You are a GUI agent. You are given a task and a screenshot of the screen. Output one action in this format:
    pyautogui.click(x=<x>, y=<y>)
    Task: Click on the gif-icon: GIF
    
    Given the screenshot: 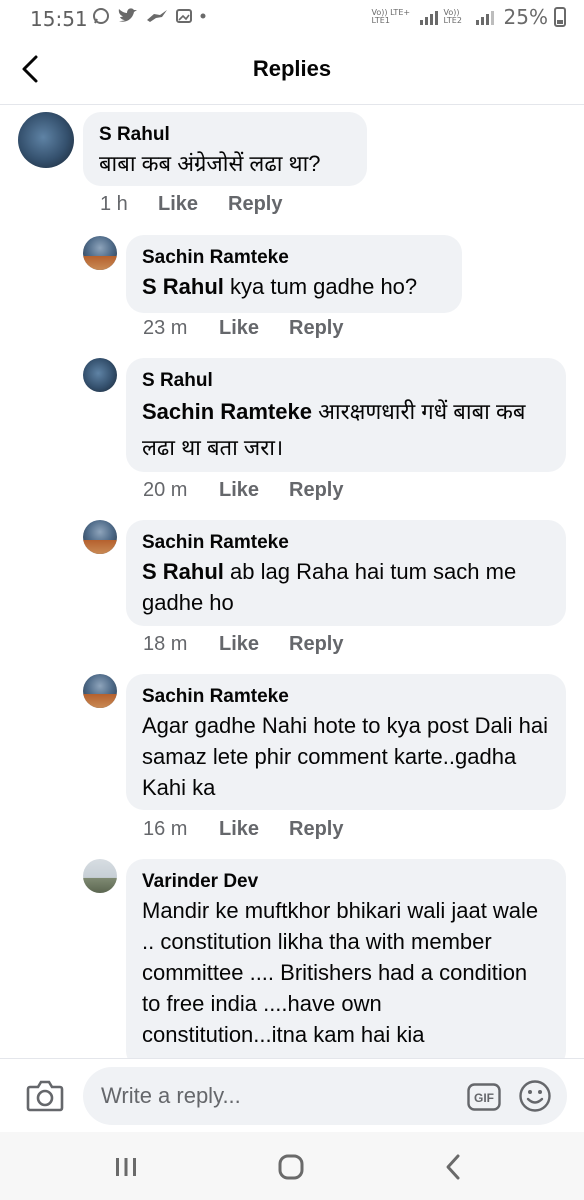 What is the action you would take?
    pyautogui.click(x=484, y=1097)
    